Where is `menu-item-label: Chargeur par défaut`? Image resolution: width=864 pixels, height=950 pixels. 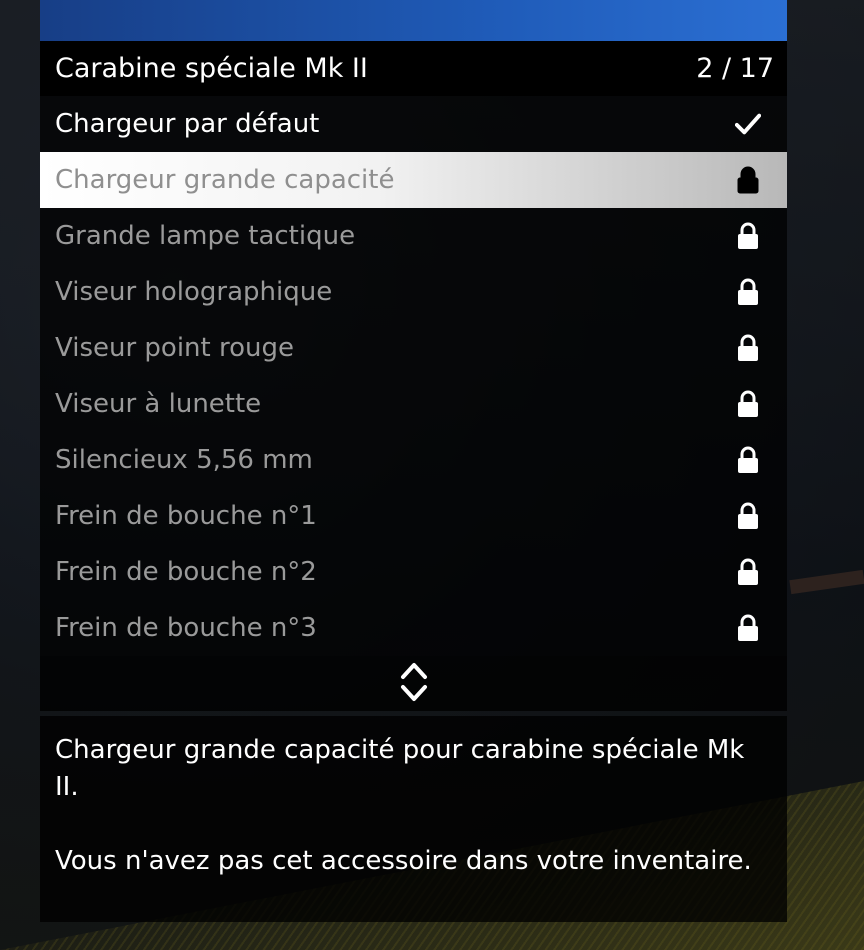
menu-item-label: Chargeur par défaut is located at coordinates (187, 124).